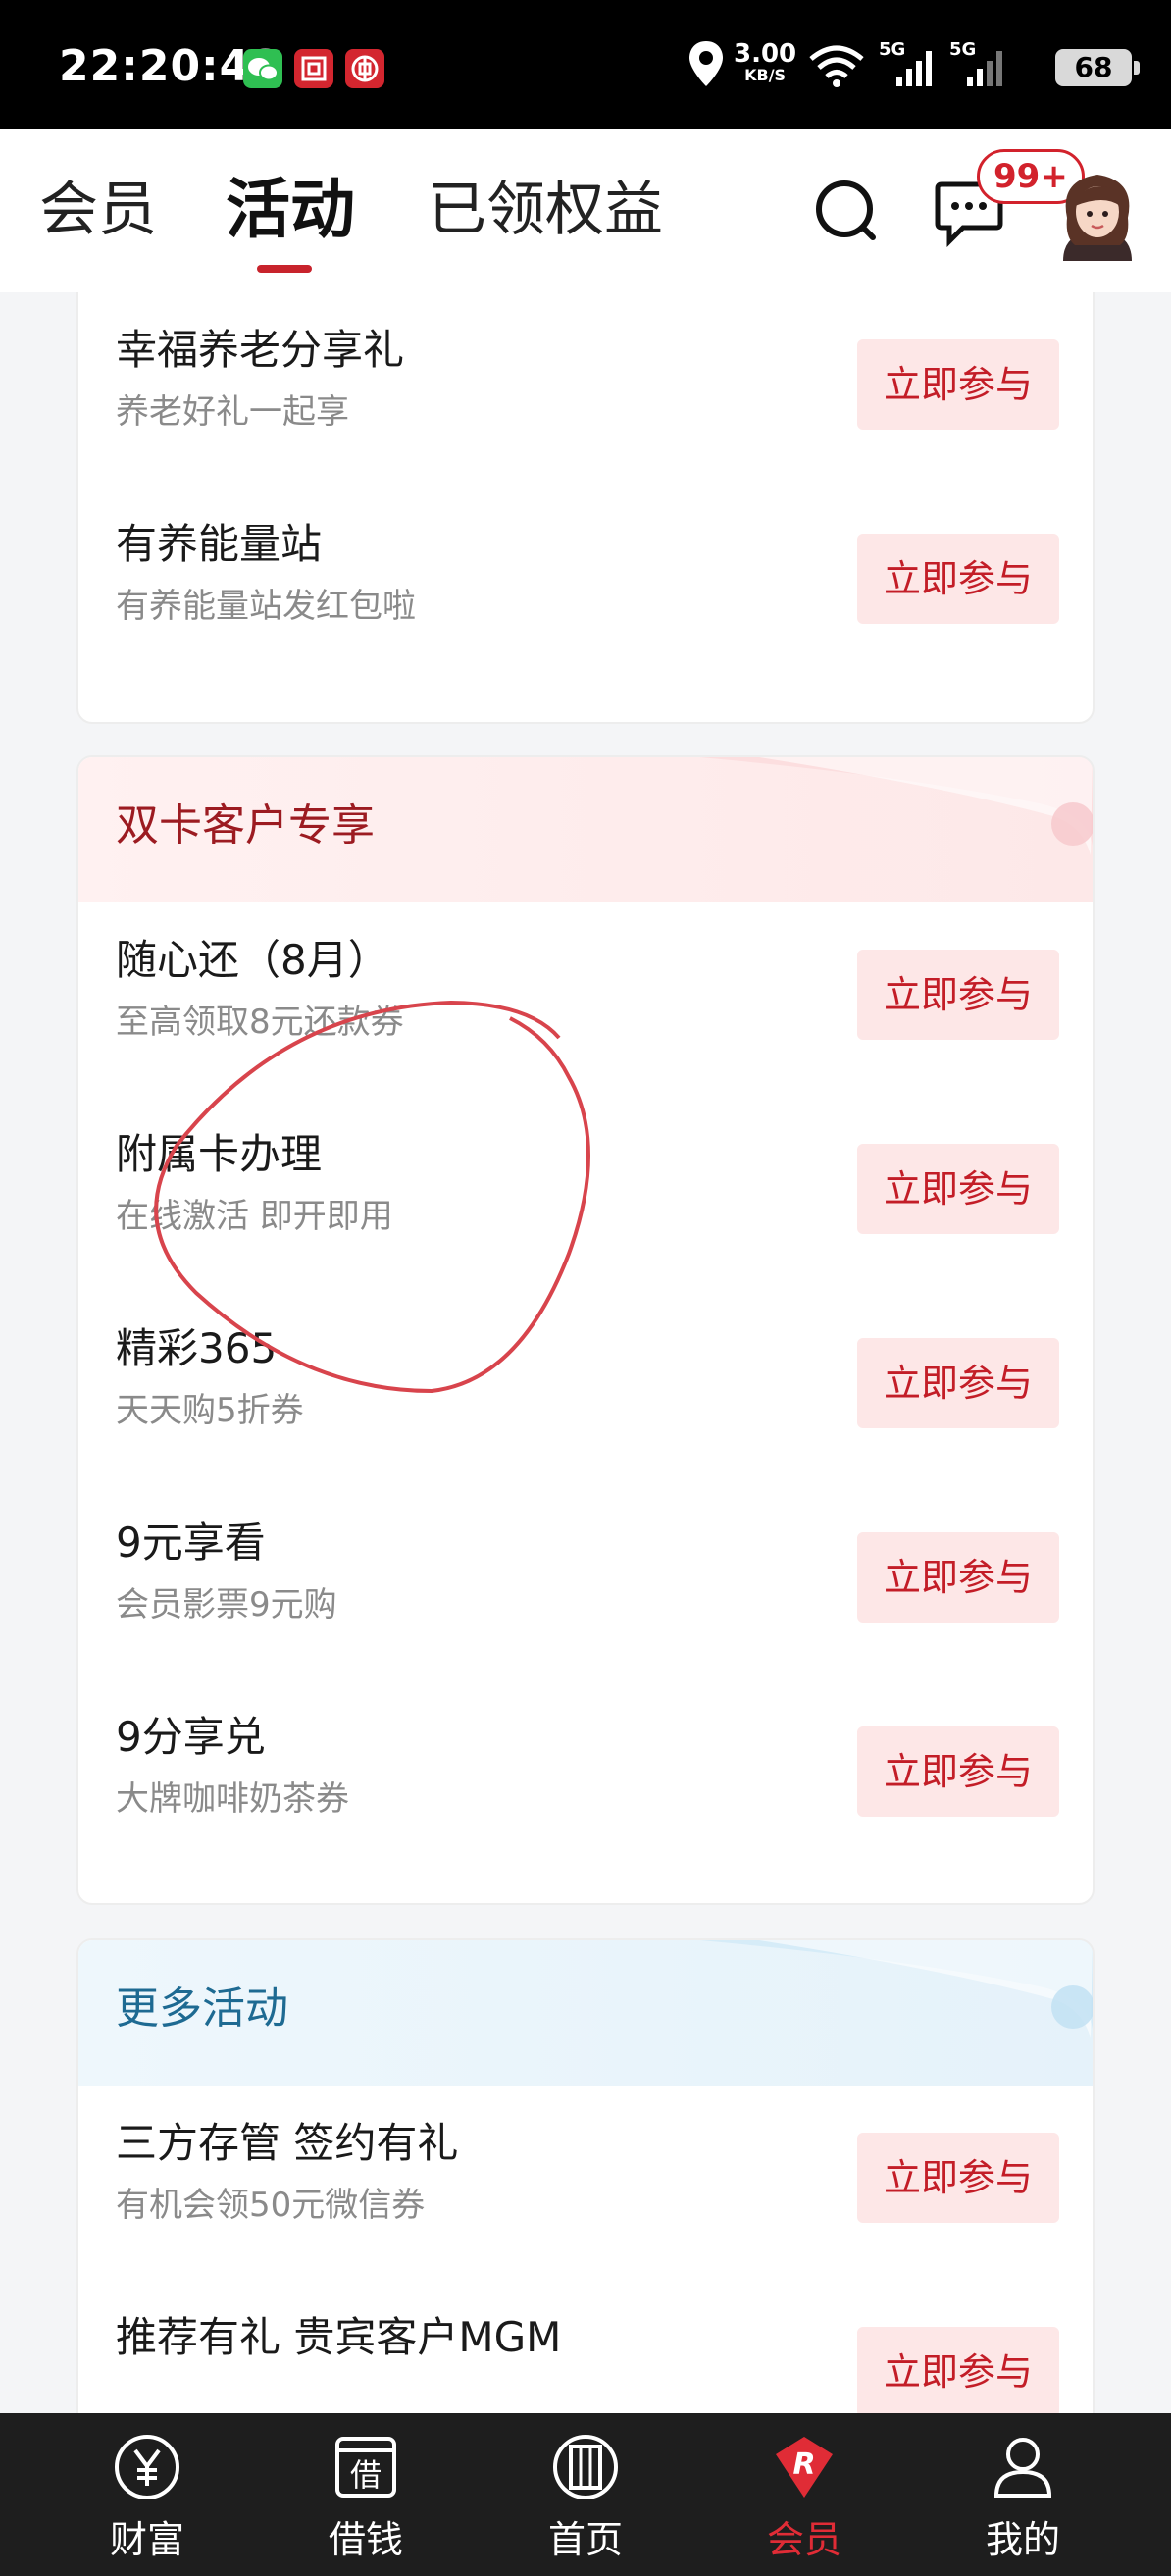  Describe the element at coordinates (271, 2205) in the screenshot. I see `activity-subtitle: 有机会领50元微信券` at that location.